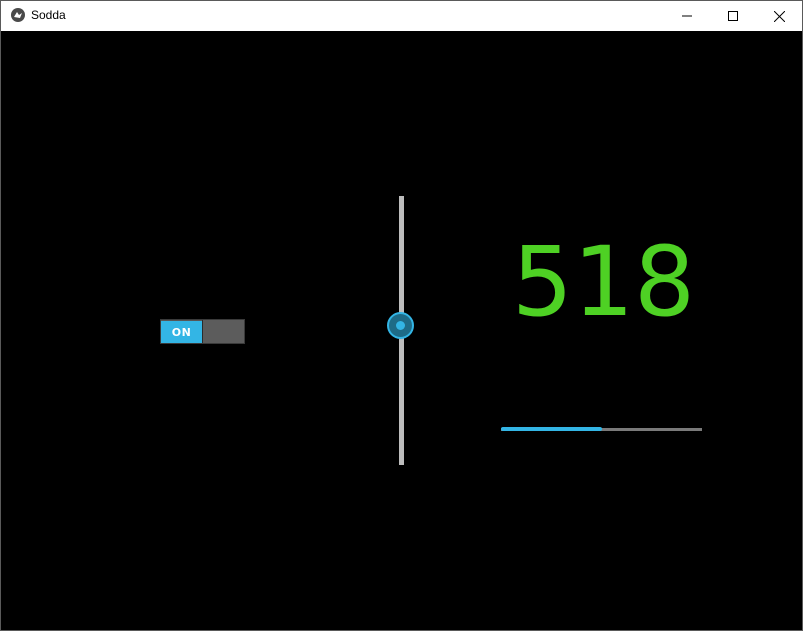 This screenshot has width=803, height=631. What do you see at coordinates (400, 325) in the screenshot?
I see `slider-thumb` at bounding box center [400, 325].